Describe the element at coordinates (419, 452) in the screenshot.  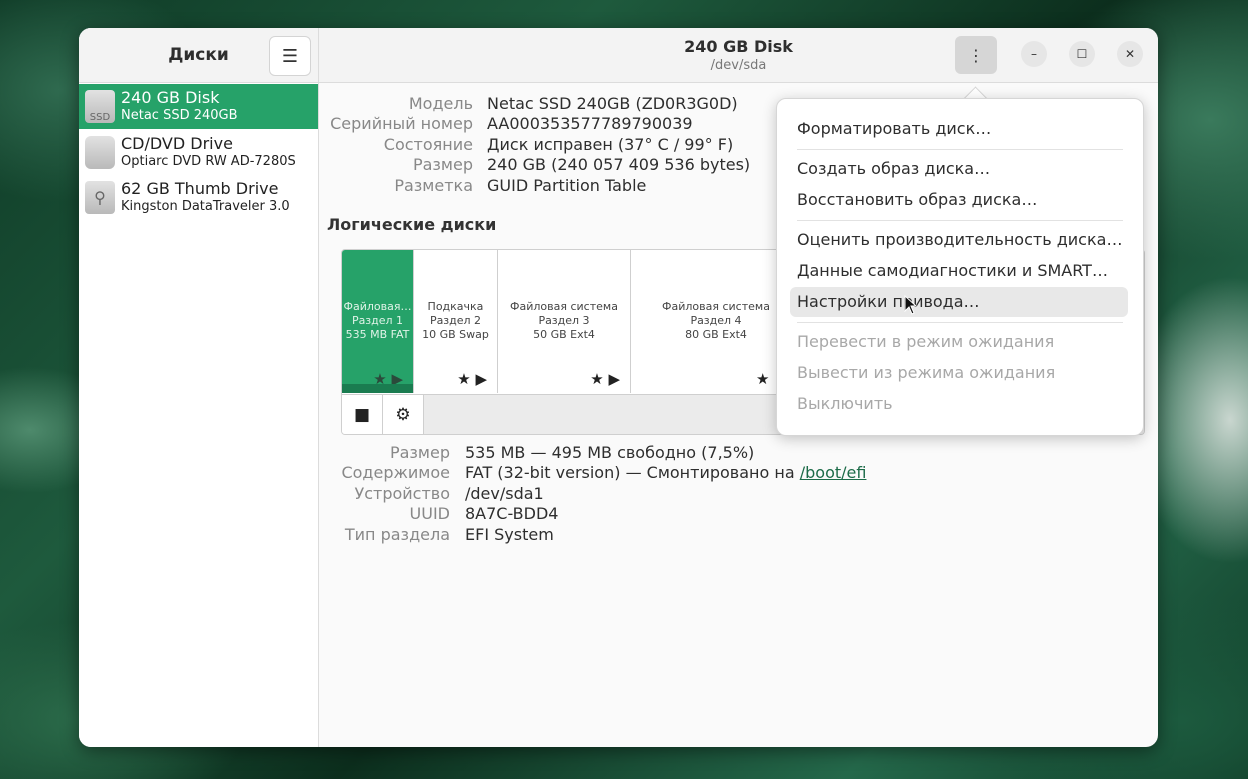
I see `detail-label: Размер` at that location.